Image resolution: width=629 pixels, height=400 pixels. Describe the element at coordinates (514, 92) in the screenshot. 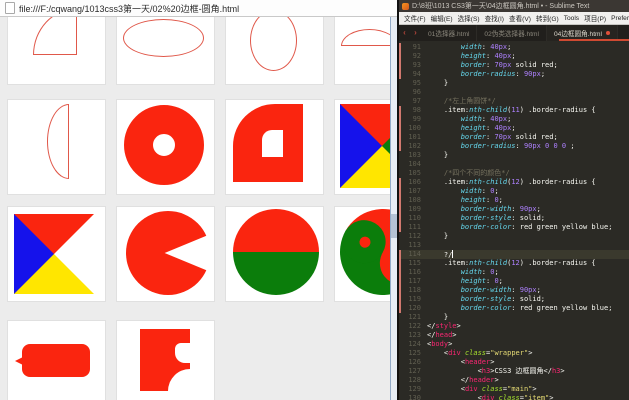

I see `code-line: 96` at that location.